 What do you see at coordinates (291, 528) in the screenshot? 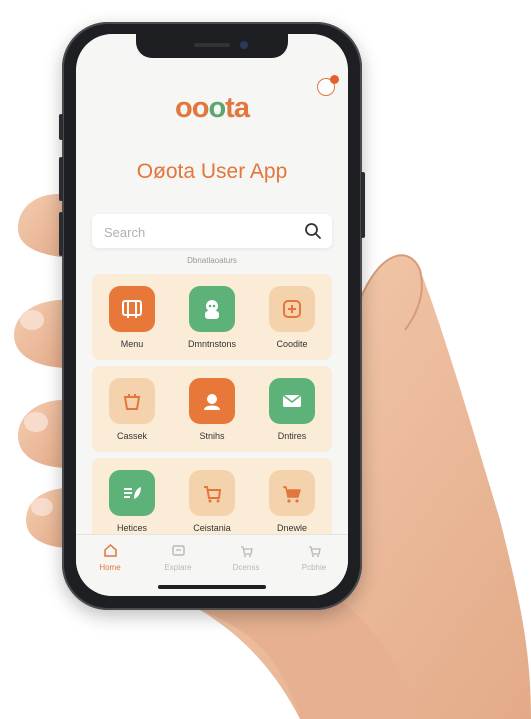
I see `tile-label: Dnewle` at bounding box center [291, 528].